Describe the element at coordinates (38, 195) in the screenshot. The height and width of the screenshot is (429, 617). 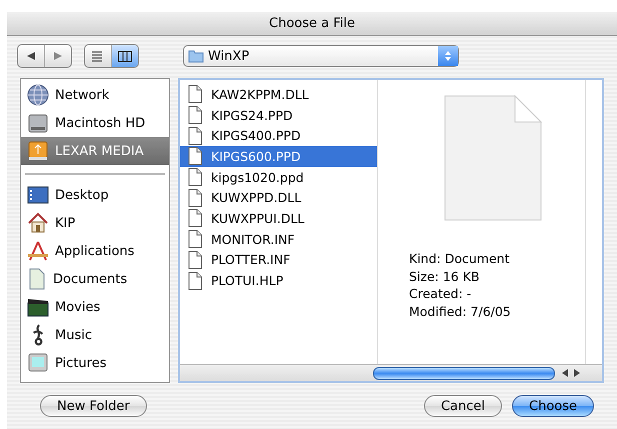
I see `desktop-icon` at that location.